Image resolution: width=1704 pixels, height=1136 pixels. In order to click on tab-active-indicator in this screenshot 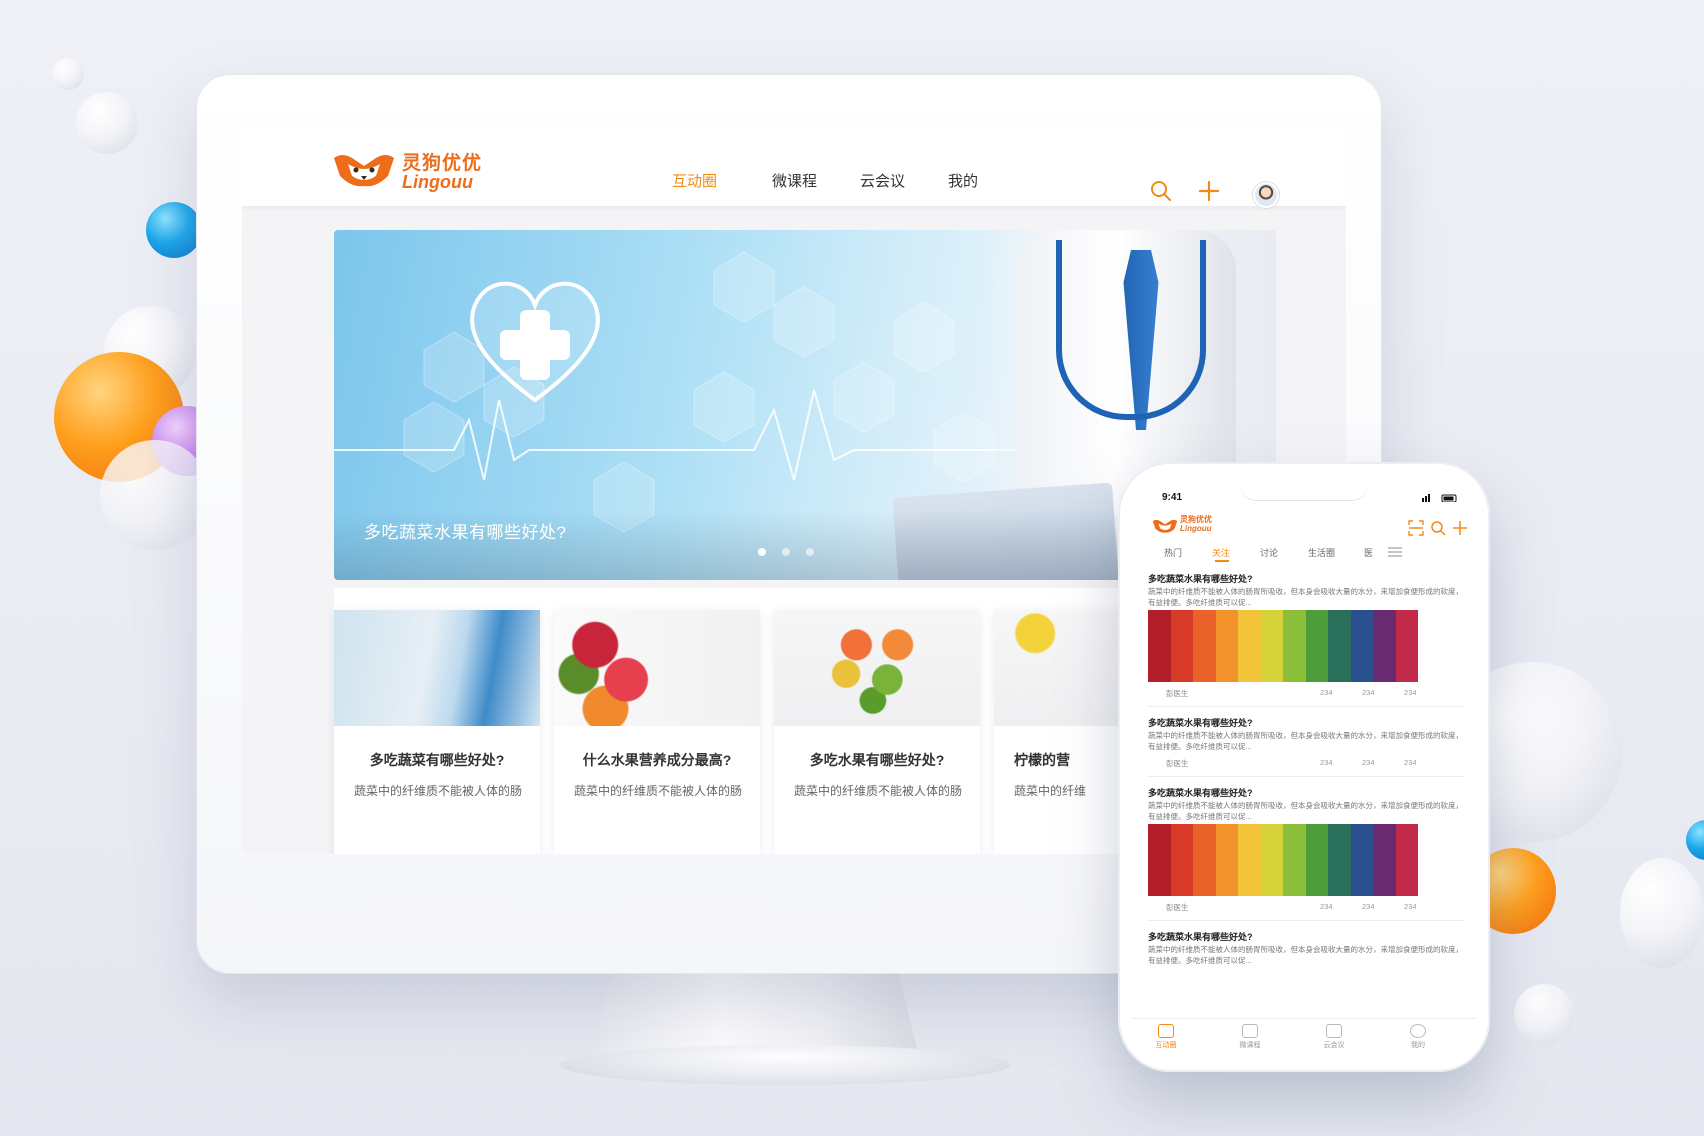, I will do `click(1222, 561)`.